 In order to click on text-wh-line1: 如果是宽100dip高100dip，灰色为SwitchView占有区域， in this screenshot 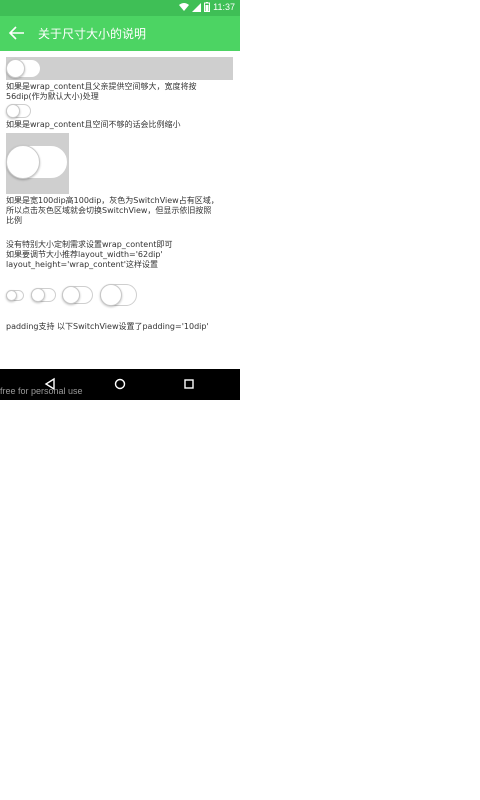, I will do `click(112, 200)`.